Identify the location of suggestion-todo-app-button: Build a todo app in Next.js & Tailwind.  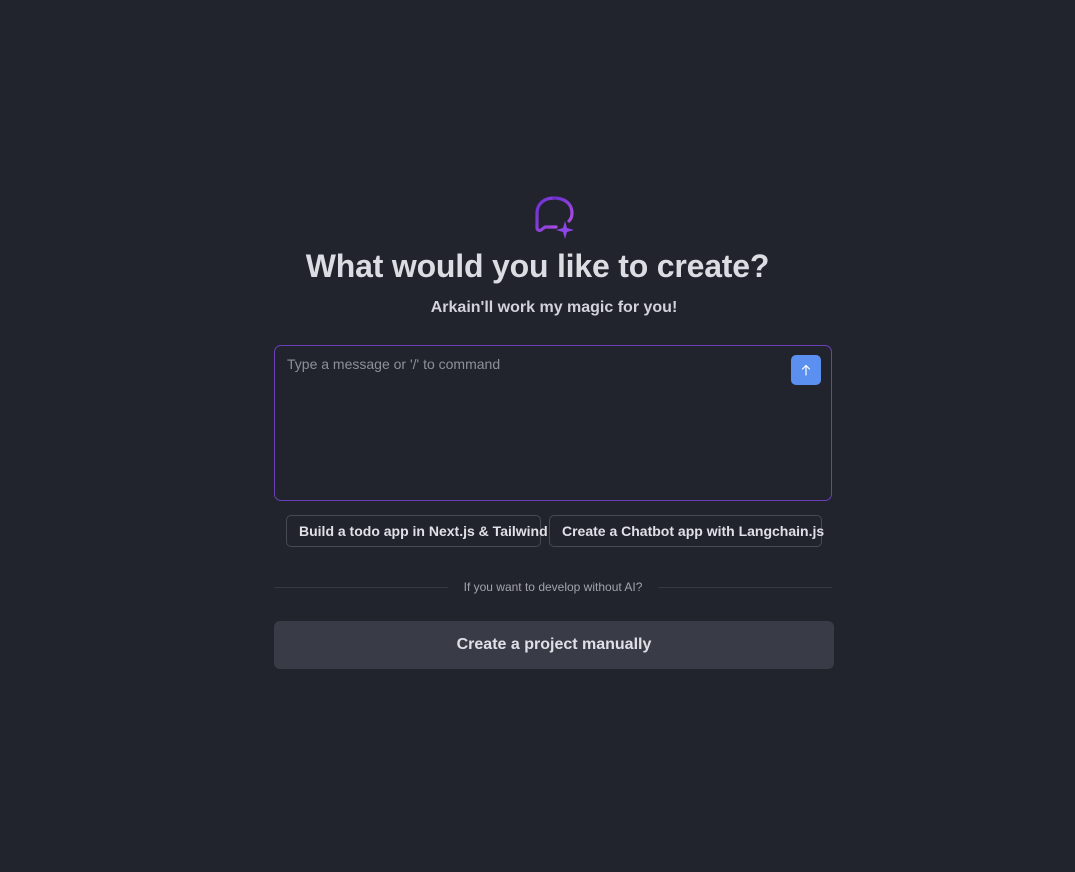
(417, 531).